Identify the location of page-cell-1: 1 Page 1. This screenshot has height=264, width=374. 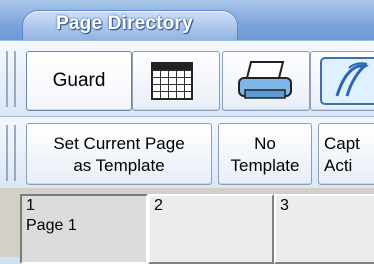
(84, 229).